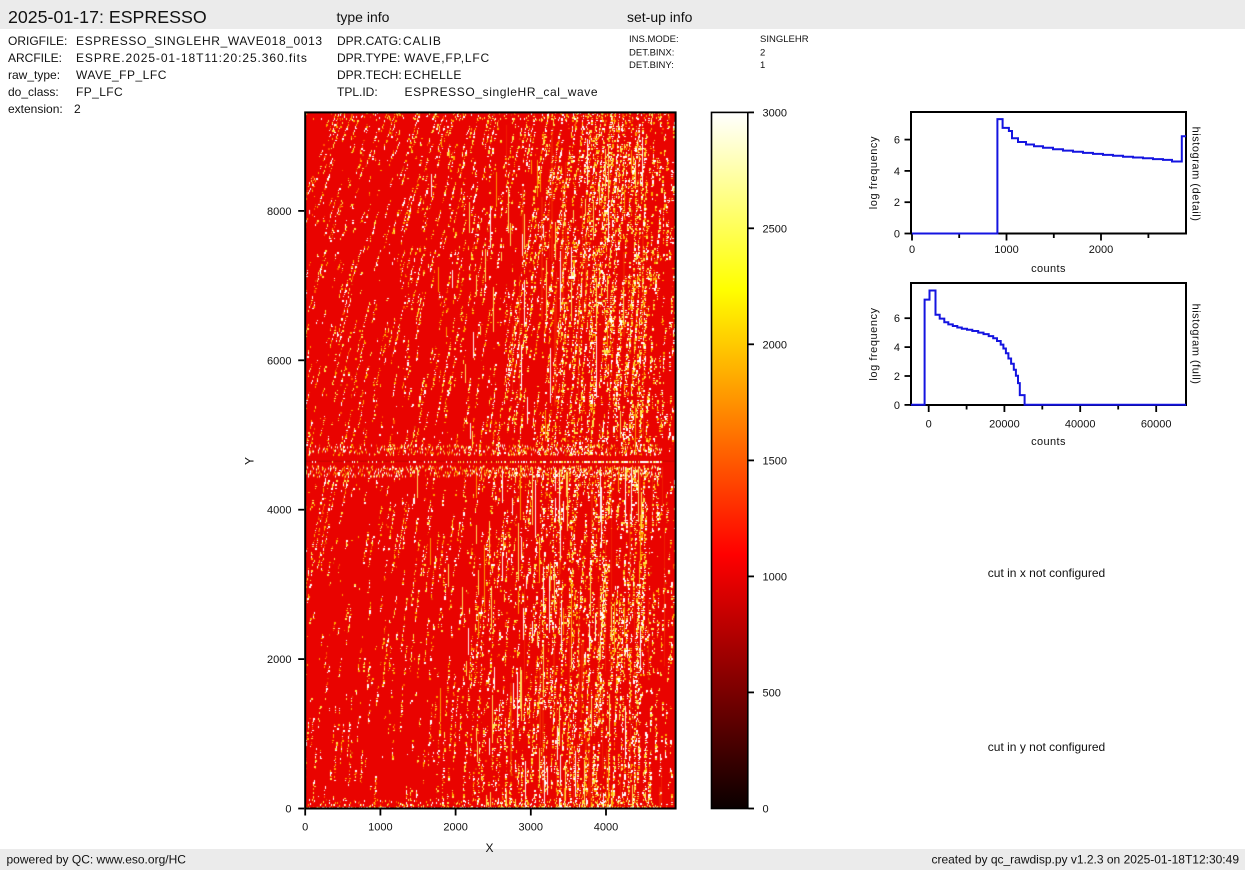  I want to click on svg-text: ESPRESSO_singleHR_cal_wave, so click(502, 92).